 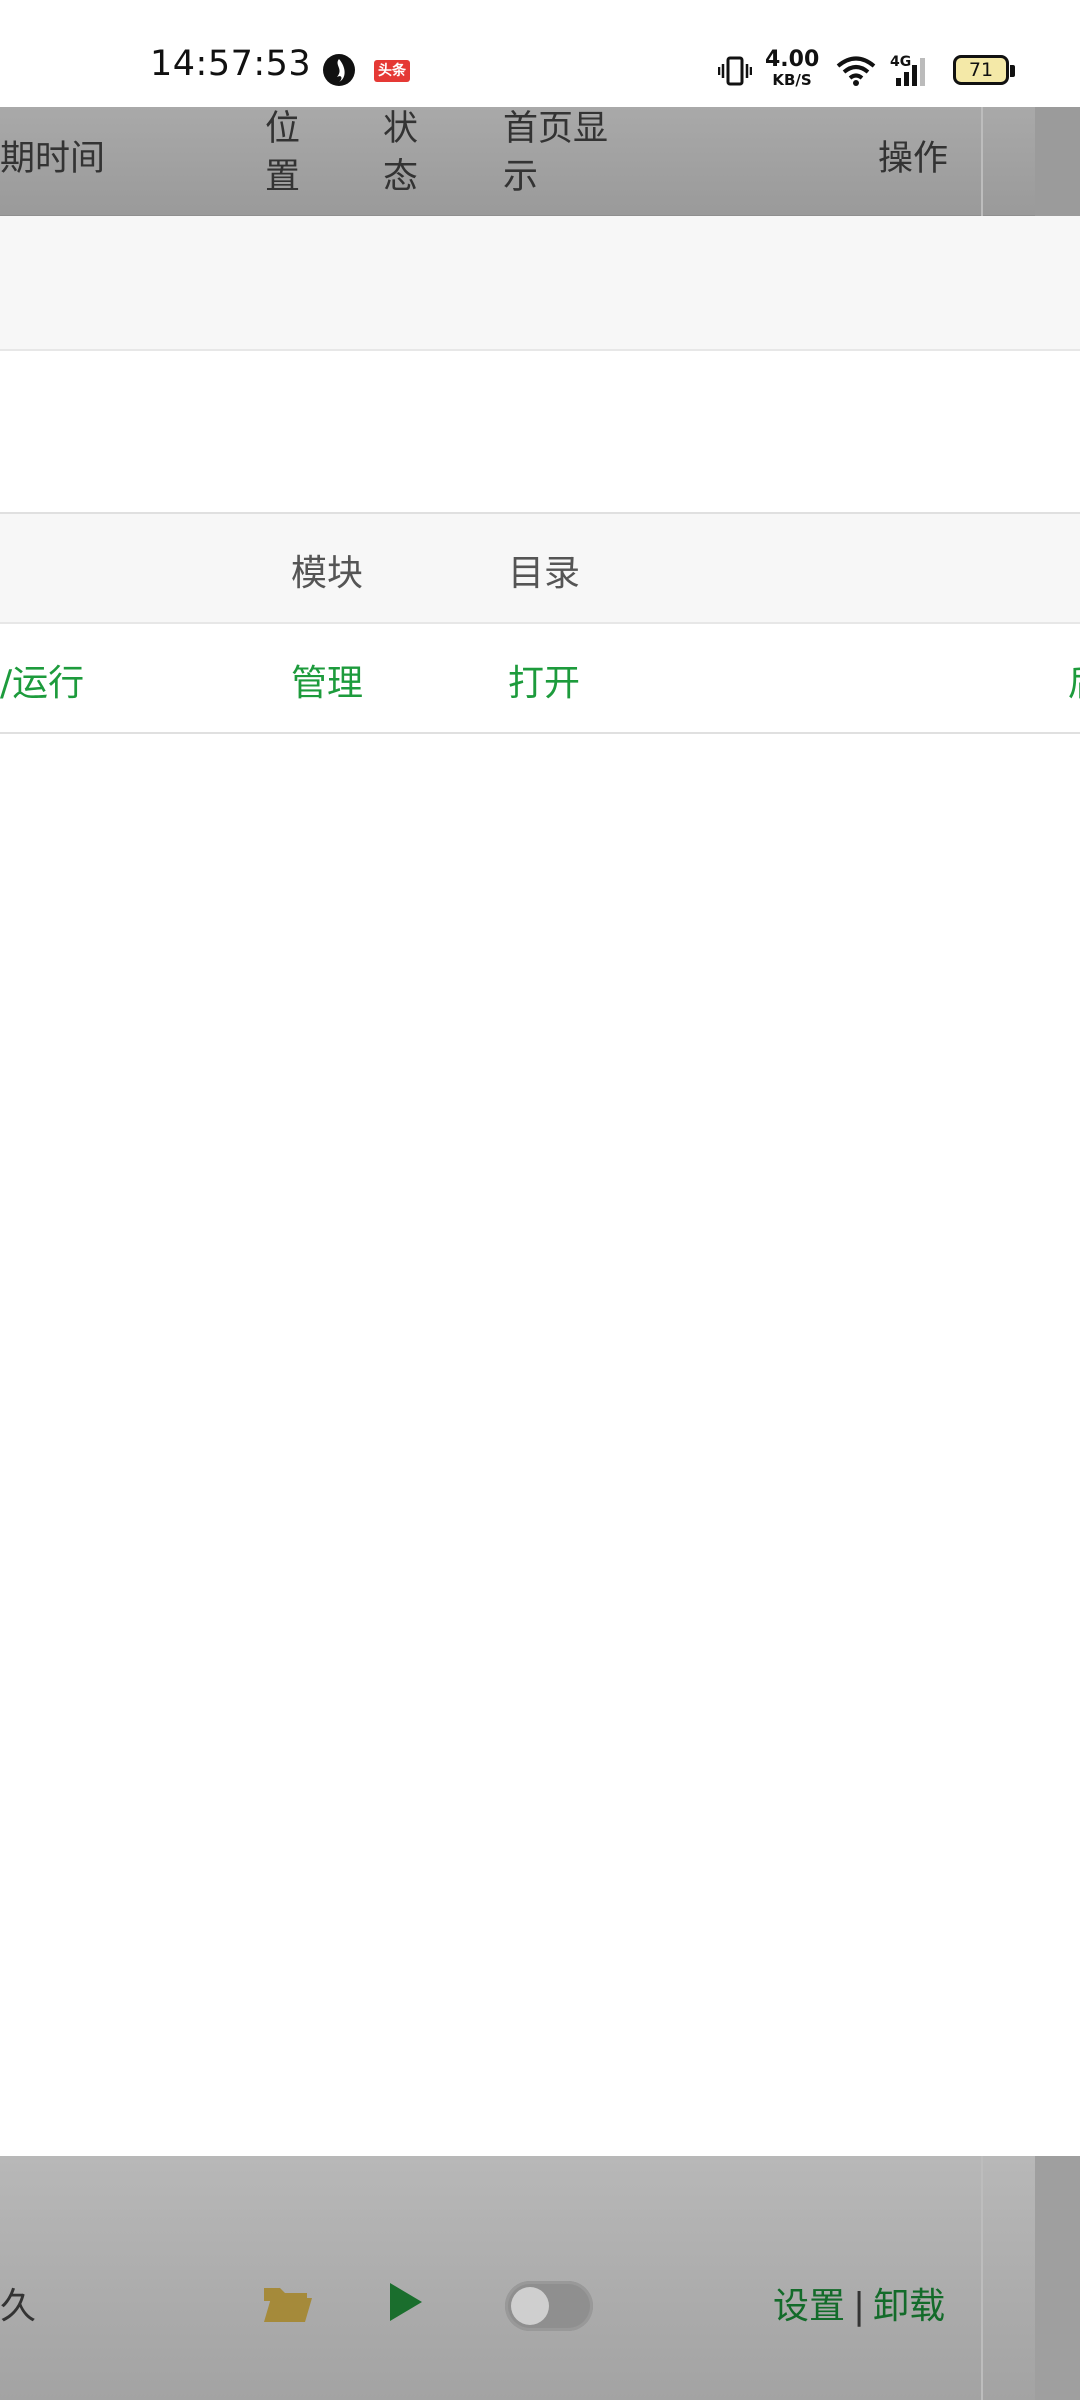 What do you see at coordinates (982, 161) in the screenshot?
I see `header-divider` at bounding box center [982, 161].